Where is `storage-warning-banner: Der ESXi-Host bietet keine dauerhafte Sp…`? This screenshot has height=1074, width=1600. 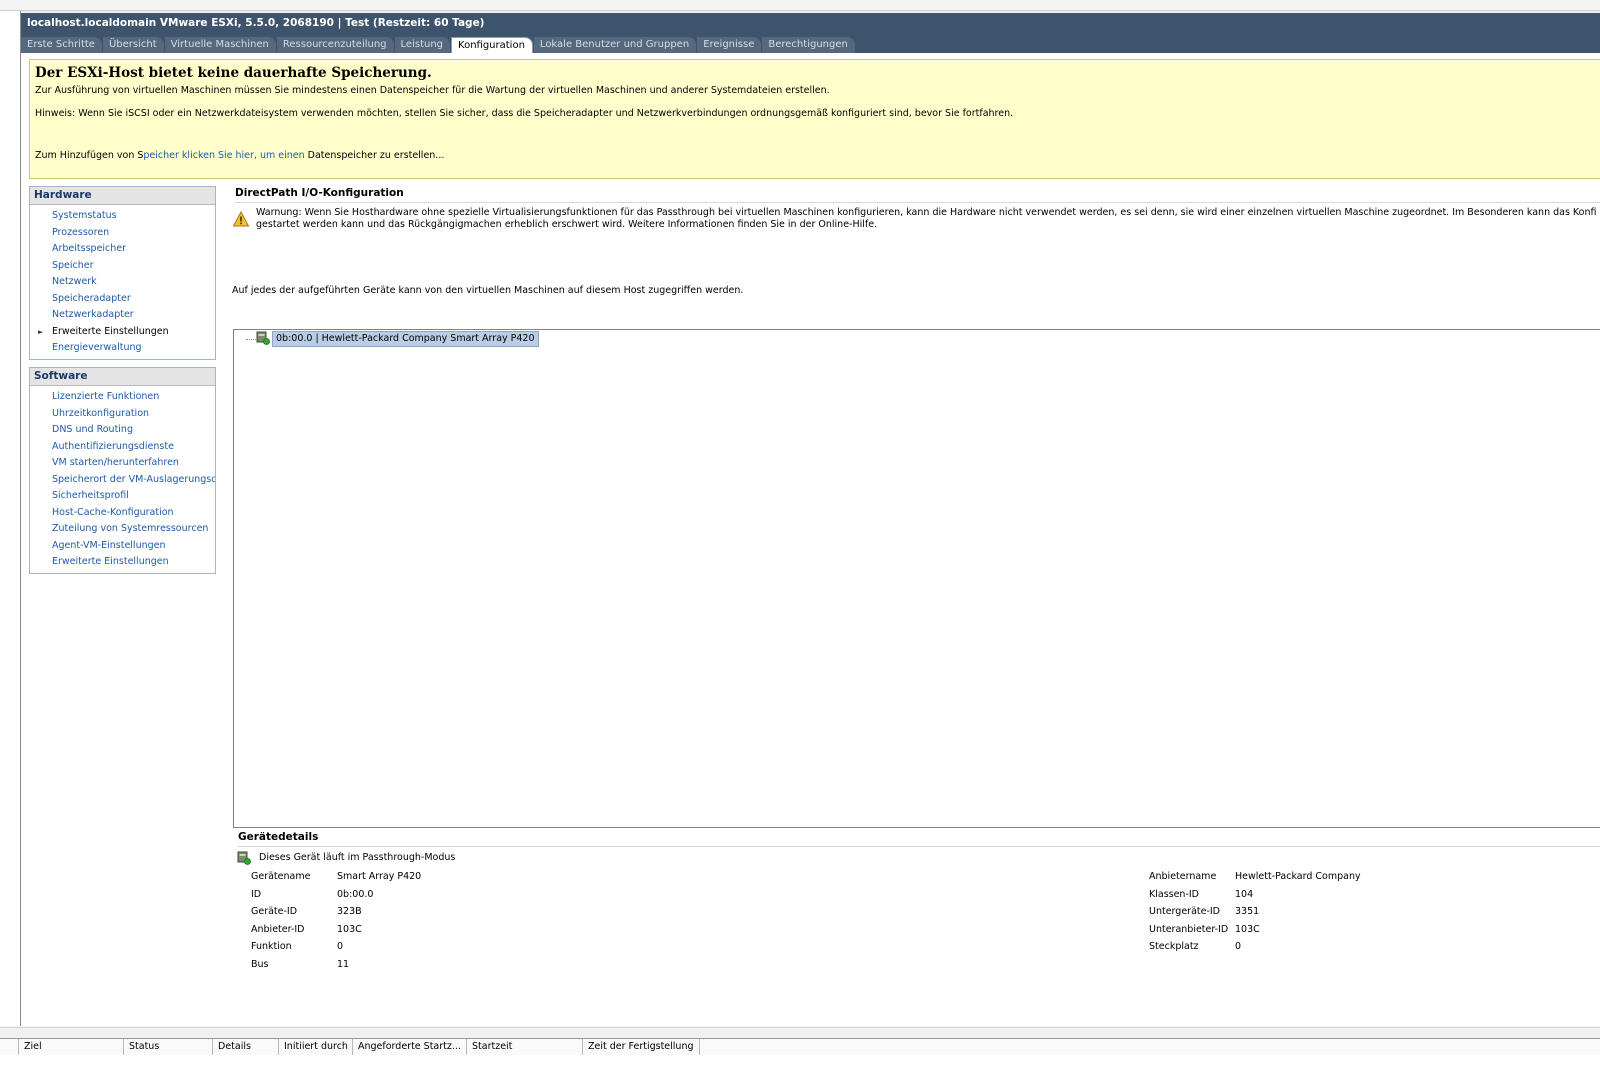
storage-warning-banner: Der ESXi-Host bietet keine dauerhafte Sp… is located at coordinates (814, 119).